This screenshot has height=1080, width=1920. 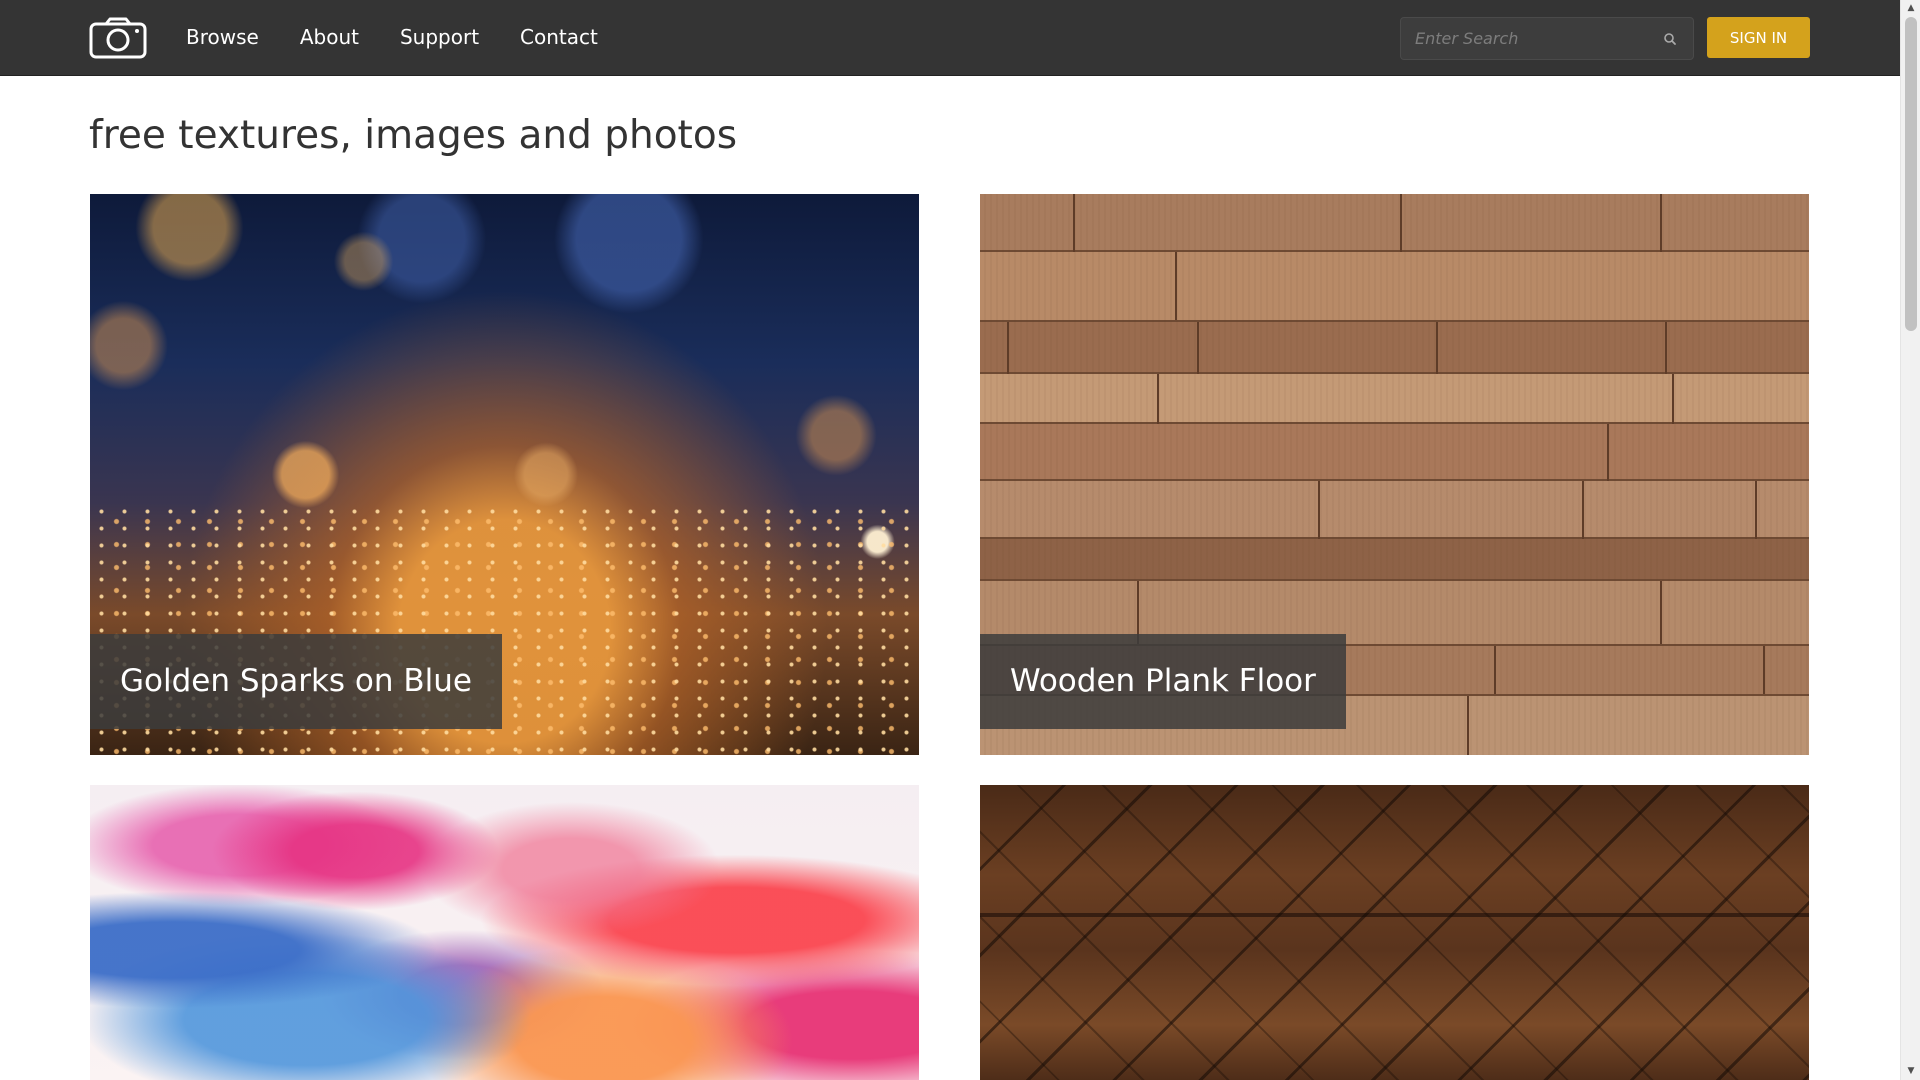 What do you see at coordinates (329, 37) in the screenshot?
I see `nav-about: About` at bounding box center [329, 37].